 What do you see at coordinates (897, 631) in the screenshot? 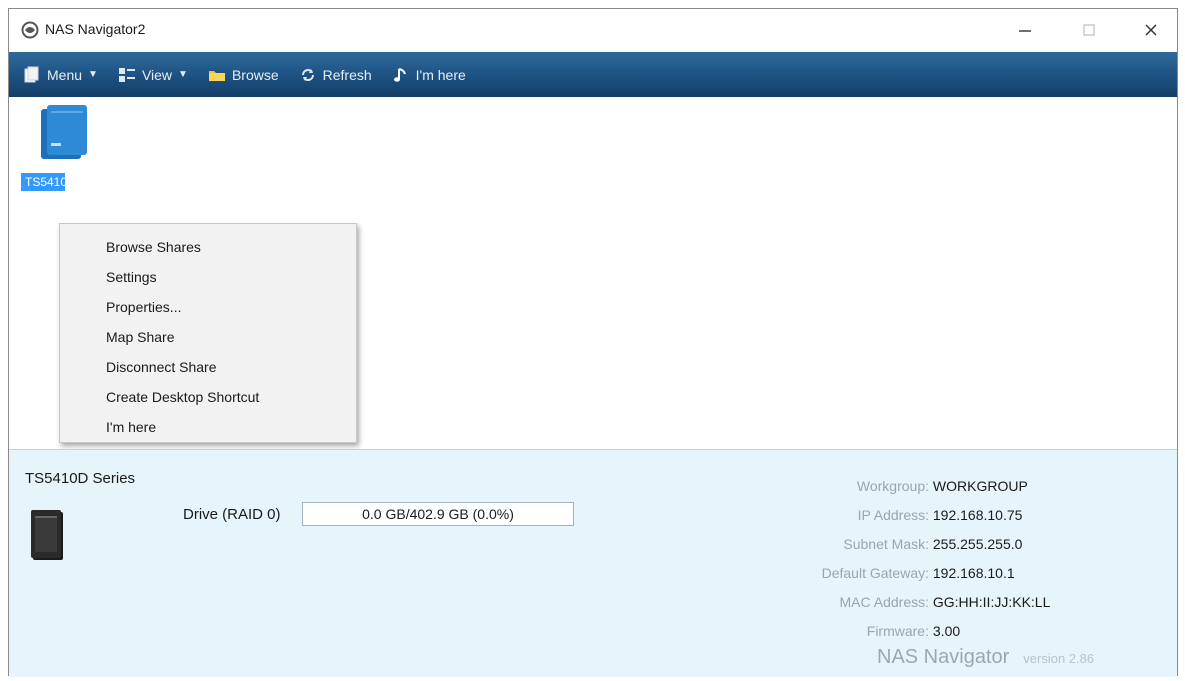
I see `firmware-key: Firmware:` at bounding box center [897, 631].